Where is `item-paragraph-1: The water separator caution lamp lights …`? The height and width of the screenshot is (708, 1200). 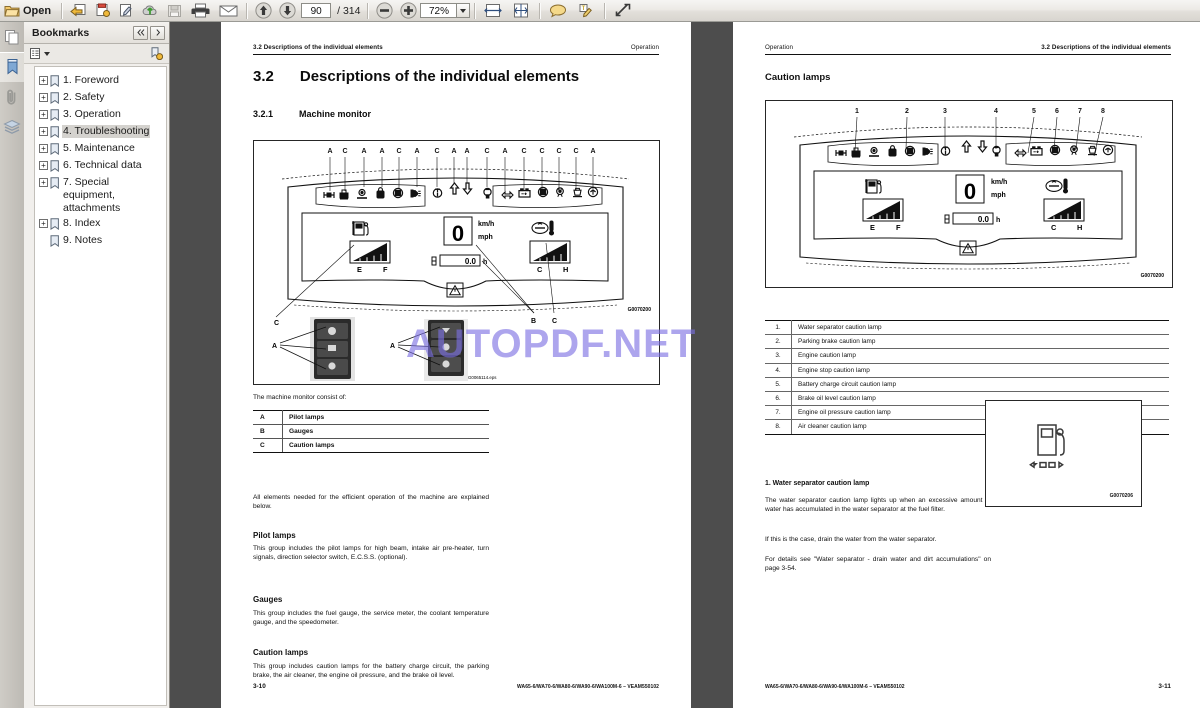 item-paragraph-1: The water separator caution lamp lights … is located at coordinates (878, 505).